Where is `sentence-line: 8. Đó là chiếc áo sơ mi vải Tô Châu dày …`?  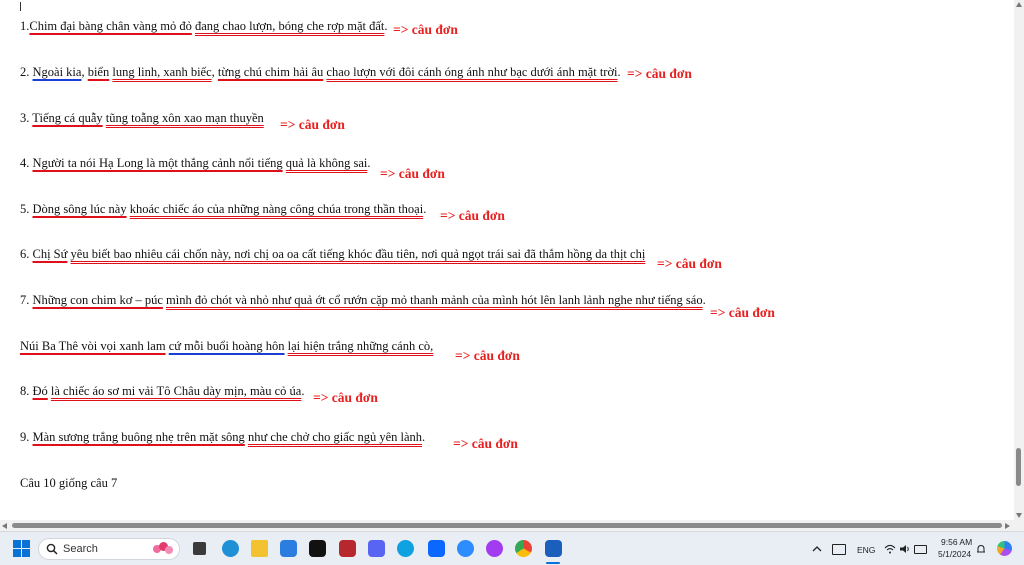 sentence-line: 8. Đó là chiếc áo sơ mi vải Tô Châu dày … is located at coordinates (162, 391).